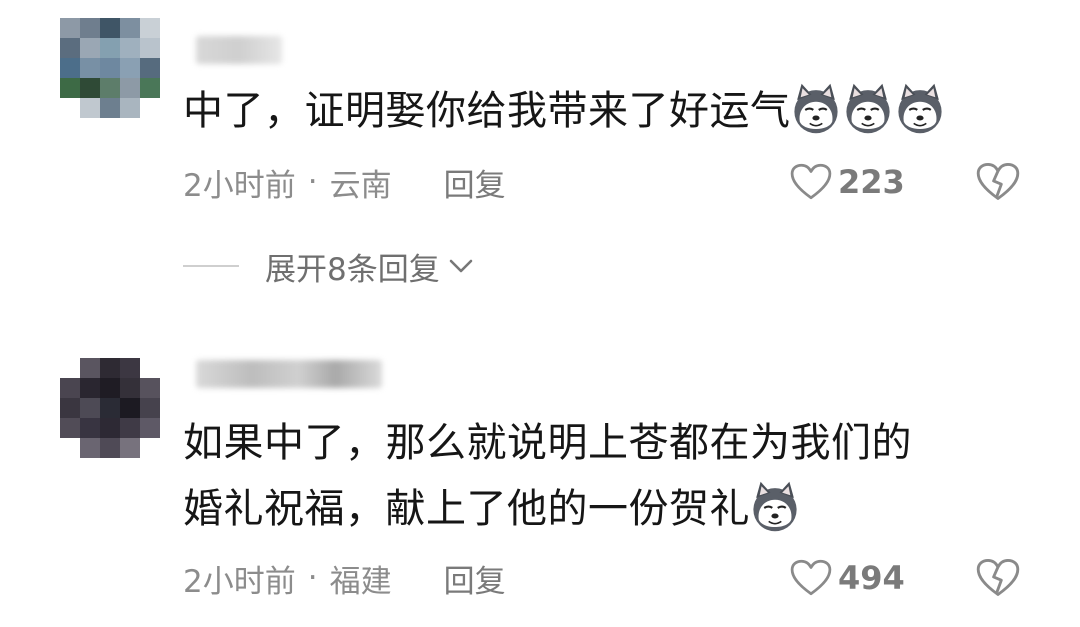  I want to click on expand-replies-button: 展开8条回复, so click(329, 267).